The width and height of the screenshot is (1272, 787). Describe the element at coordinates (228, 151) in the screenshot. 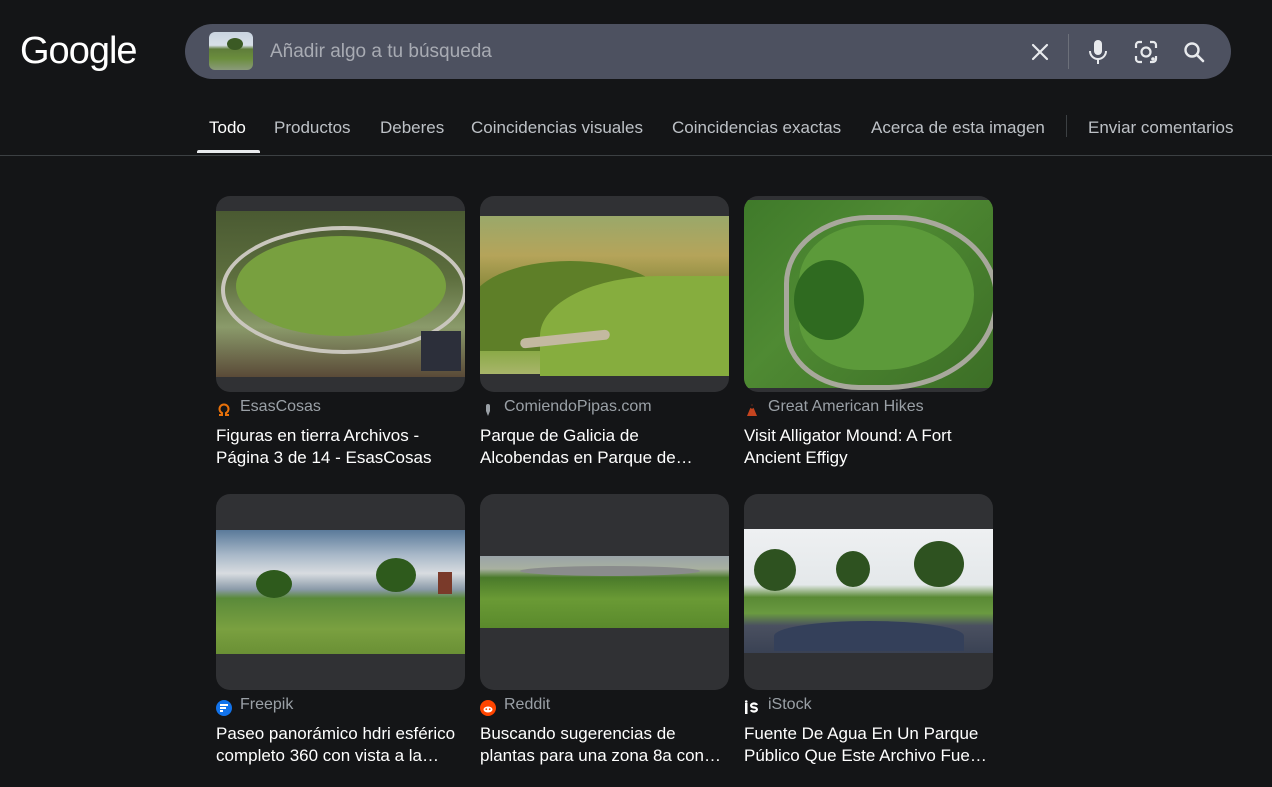

I see `active-tab-indicator` at that location.